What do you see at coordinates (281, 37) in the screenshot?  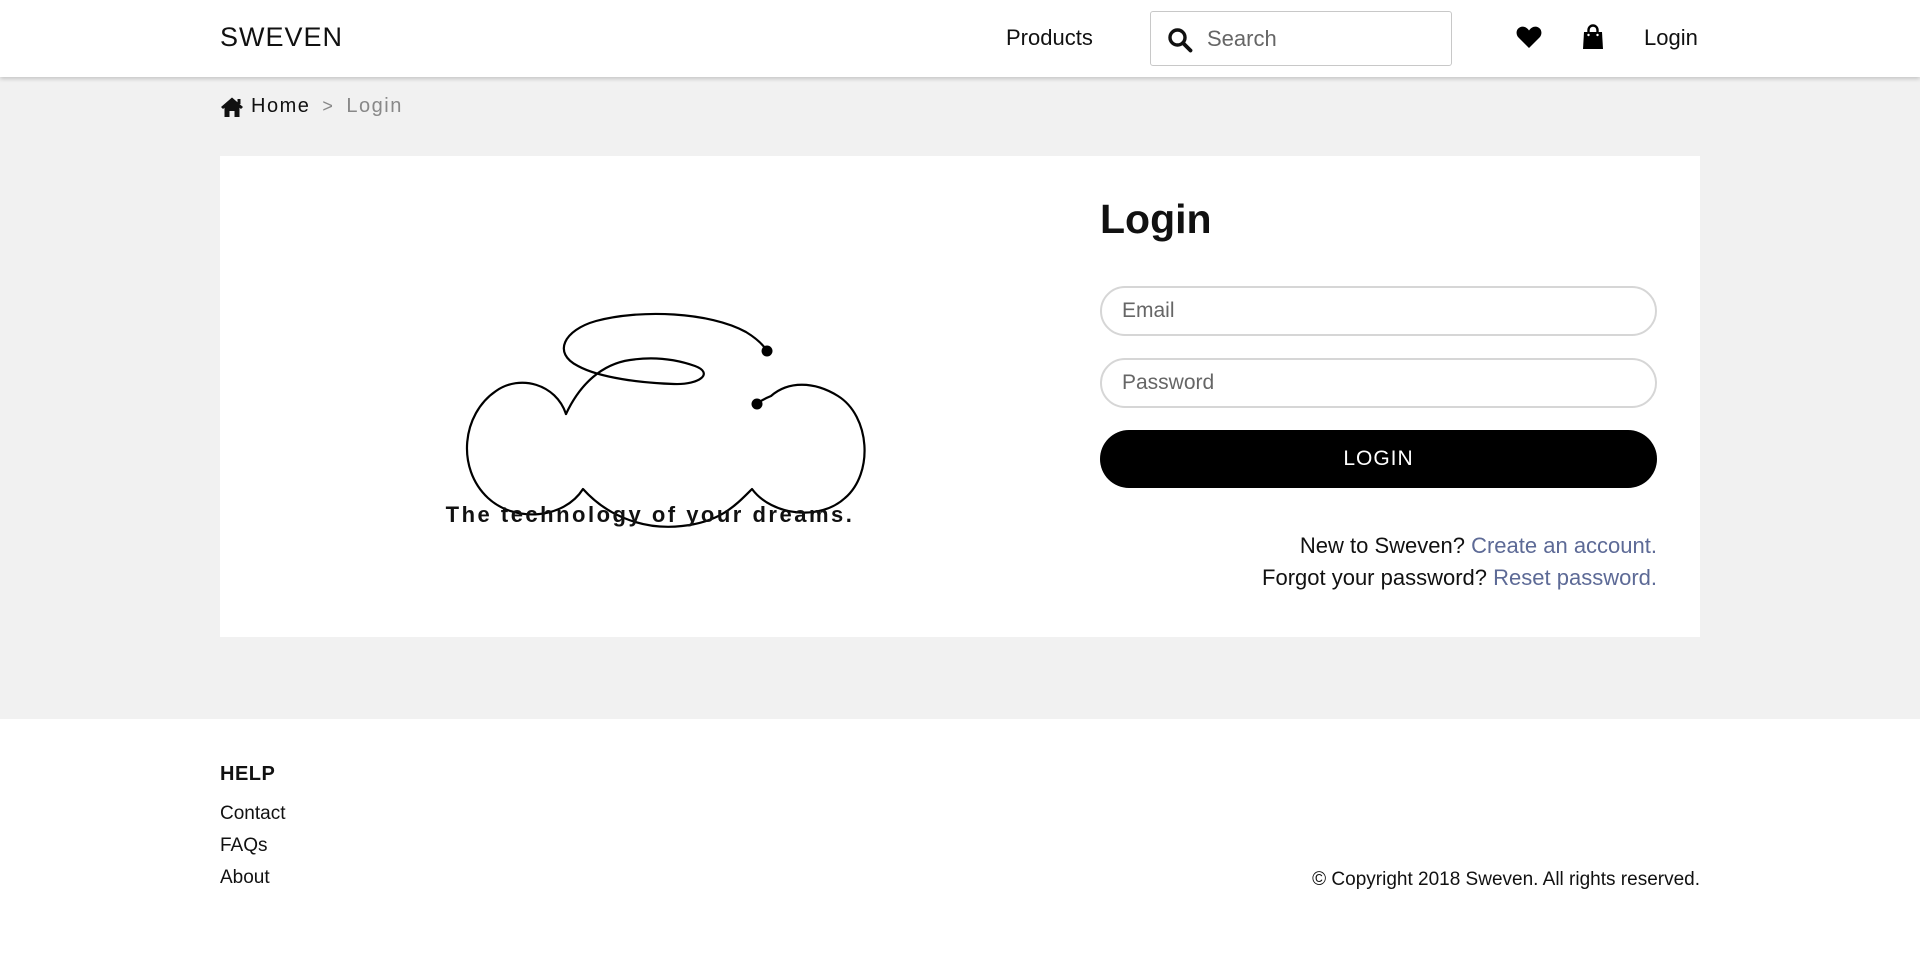 I see `site-logo: SWEVEN` at bounding box center [281, 37].